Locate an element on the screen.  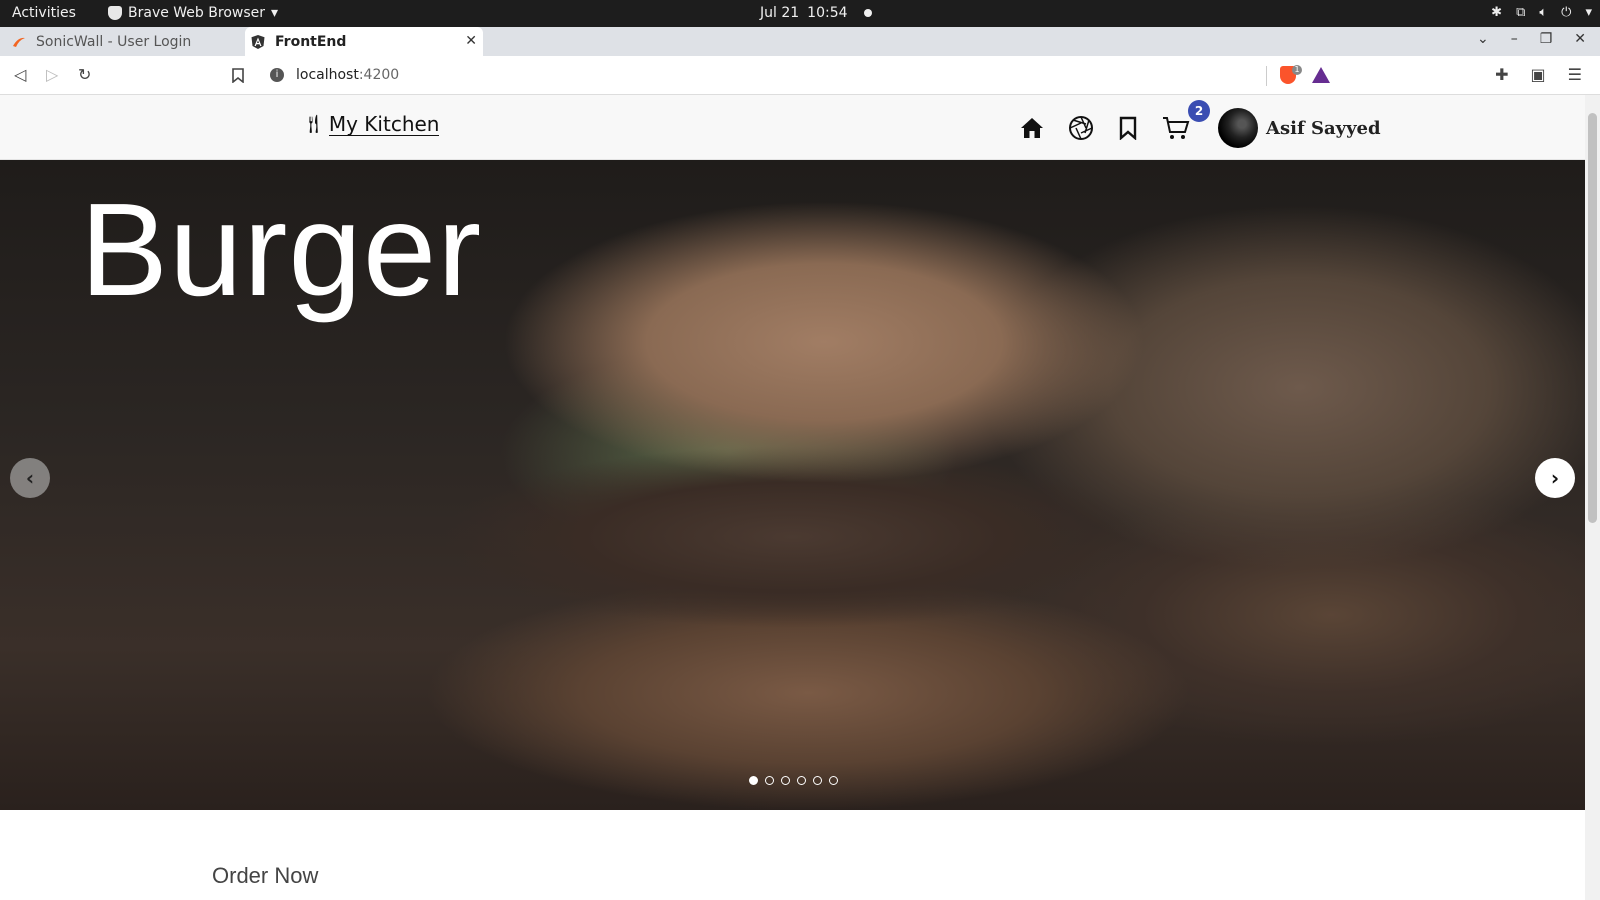
window-controls: ⌄ – ❐ ✕ is located at coordinates (1531, 39).